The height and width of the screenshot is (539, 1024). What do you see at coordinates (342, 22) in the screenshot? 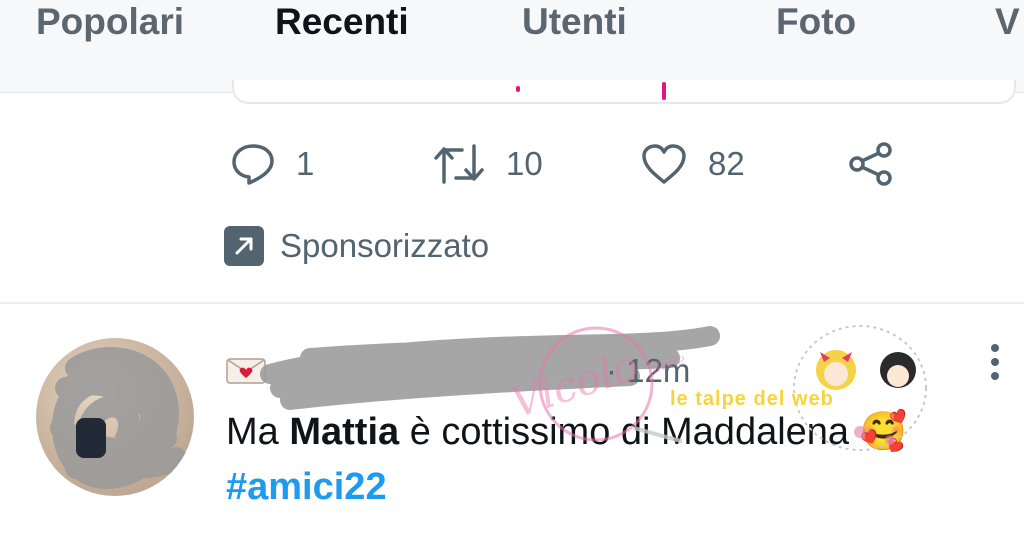
I see `tab-recenti: Recenti` at bounding box center [342, 22].